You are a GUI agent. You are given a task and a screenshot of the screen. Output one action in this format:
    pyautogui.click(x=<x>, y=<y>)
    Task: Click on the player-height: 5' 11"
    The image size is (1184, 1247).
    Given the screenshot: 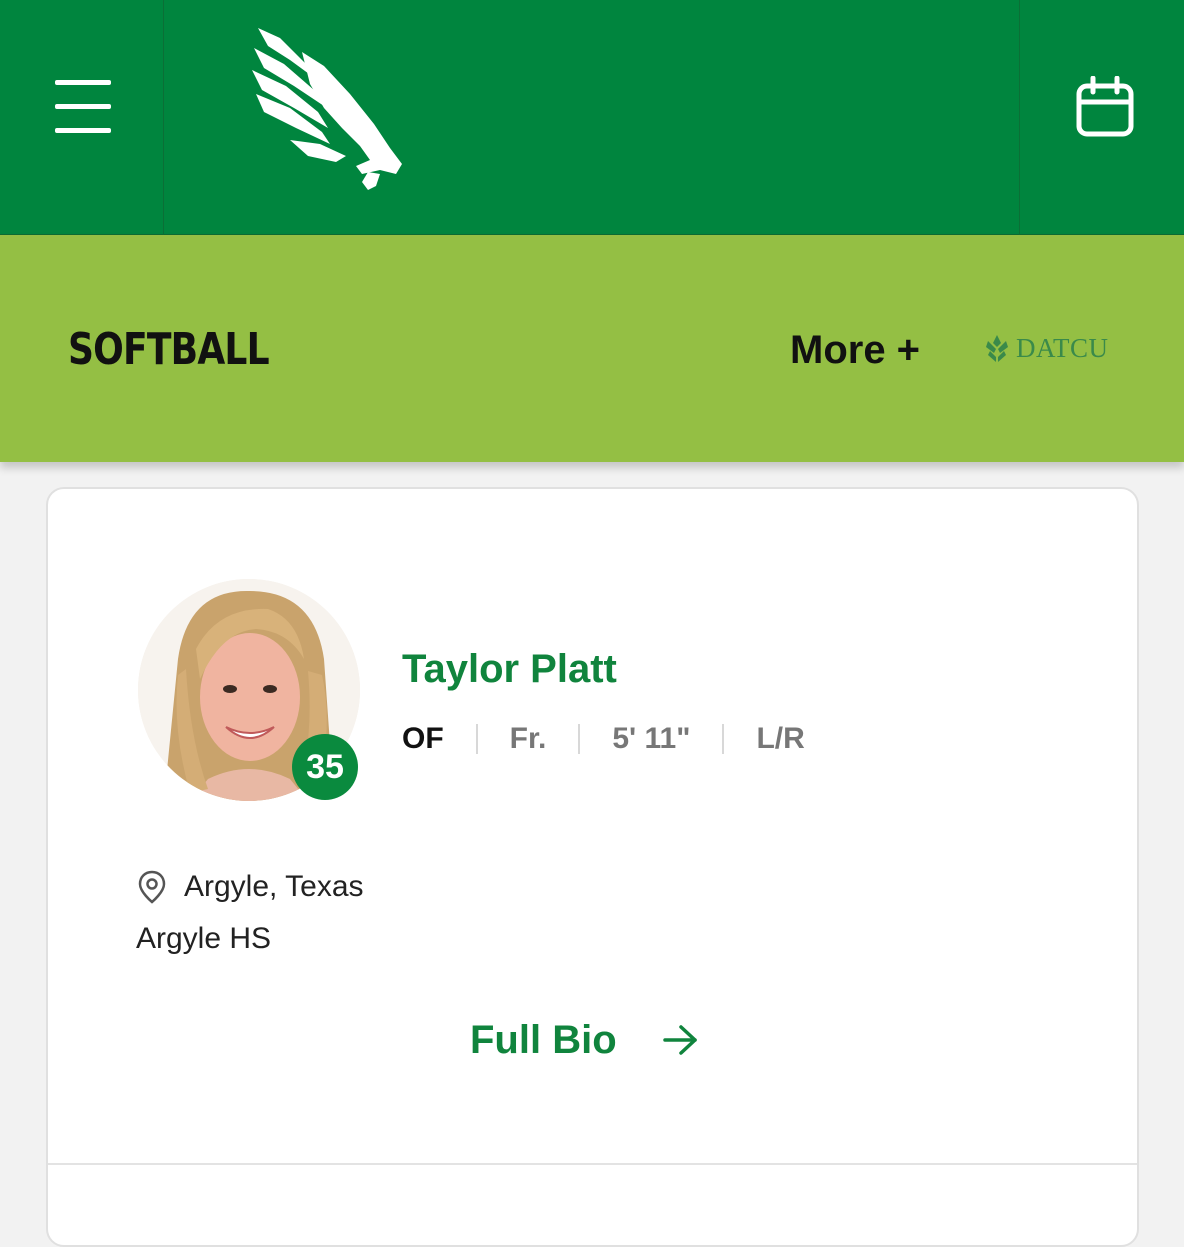 What is the action you would take?
    pyautogui.click(x=651, y=738)
    